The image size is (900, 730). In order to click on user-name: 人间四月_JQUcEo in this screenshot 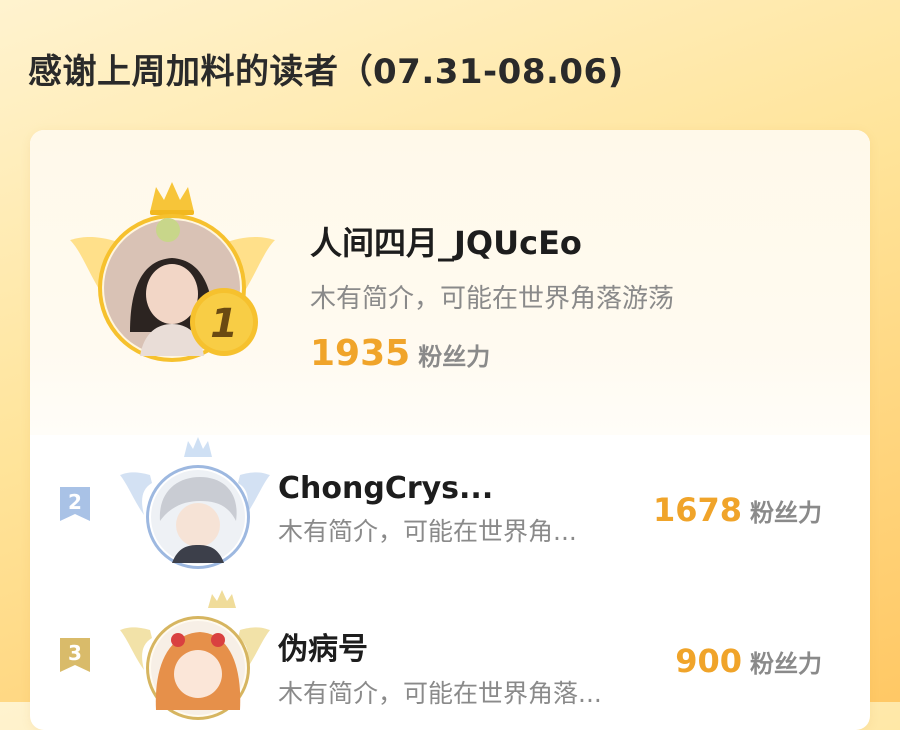, I will do `click(492, 241)`.